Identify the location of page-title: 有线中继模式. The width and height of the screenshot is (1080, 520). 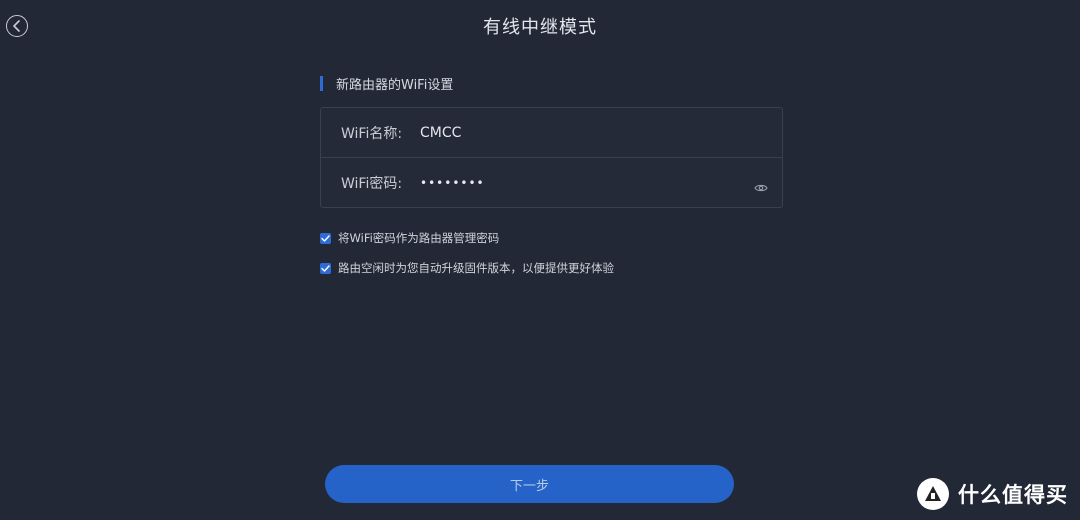
(540, 27).